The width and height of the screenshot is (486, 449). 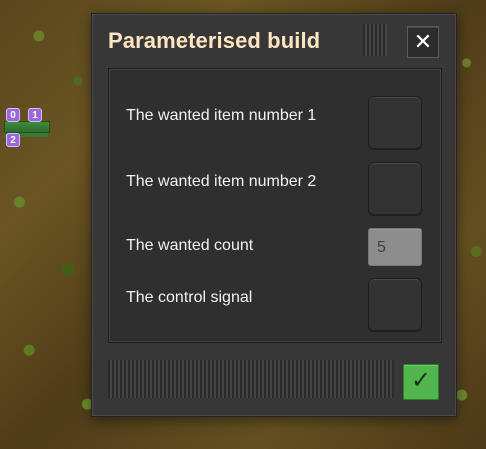 I want to click on parameter-label: The wanted item number 2, so click(x=221, y=181).